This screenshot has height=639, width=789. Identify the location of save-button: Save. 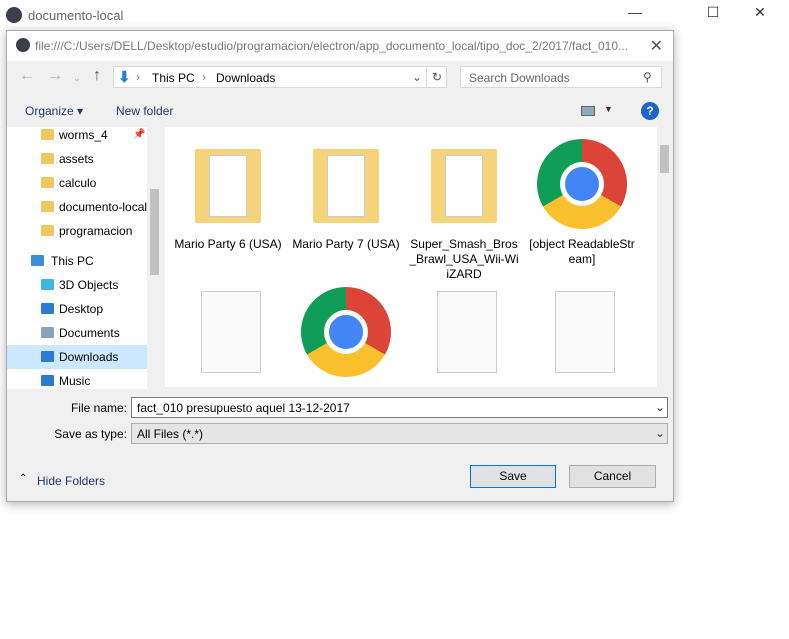
(513, 476).